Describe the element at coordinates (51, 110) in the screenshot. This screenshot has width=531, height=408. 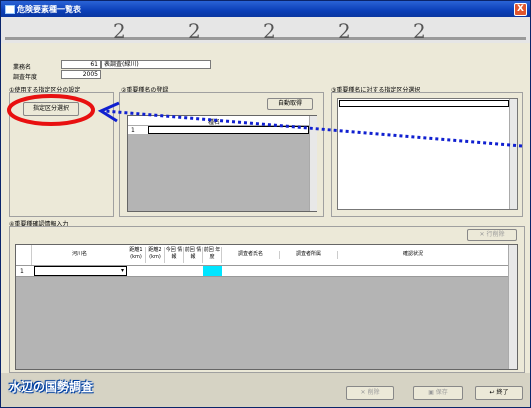
I see `highlight-circle` at that location.